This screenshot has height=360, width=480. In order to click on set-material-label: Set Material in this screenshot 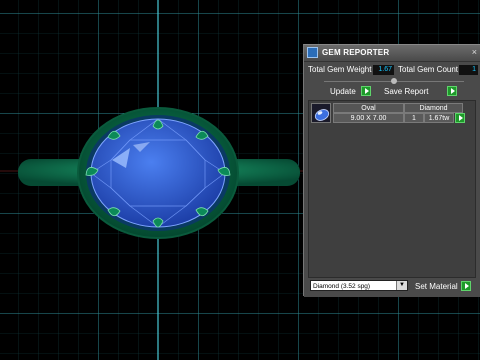, I will do `click(436, 286)`.